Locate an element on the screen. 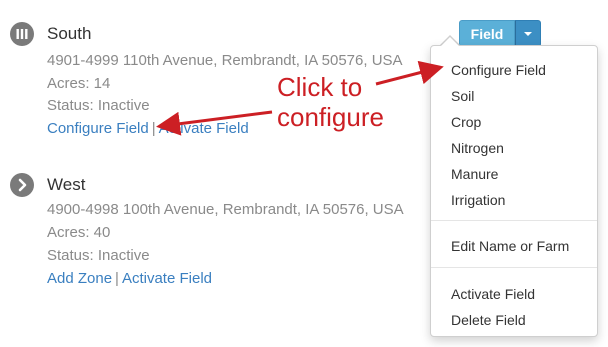 Image resolution: width=608 pixels, height=347 pixels. arrow-to-configure-link is located at coordinates (214, 123).